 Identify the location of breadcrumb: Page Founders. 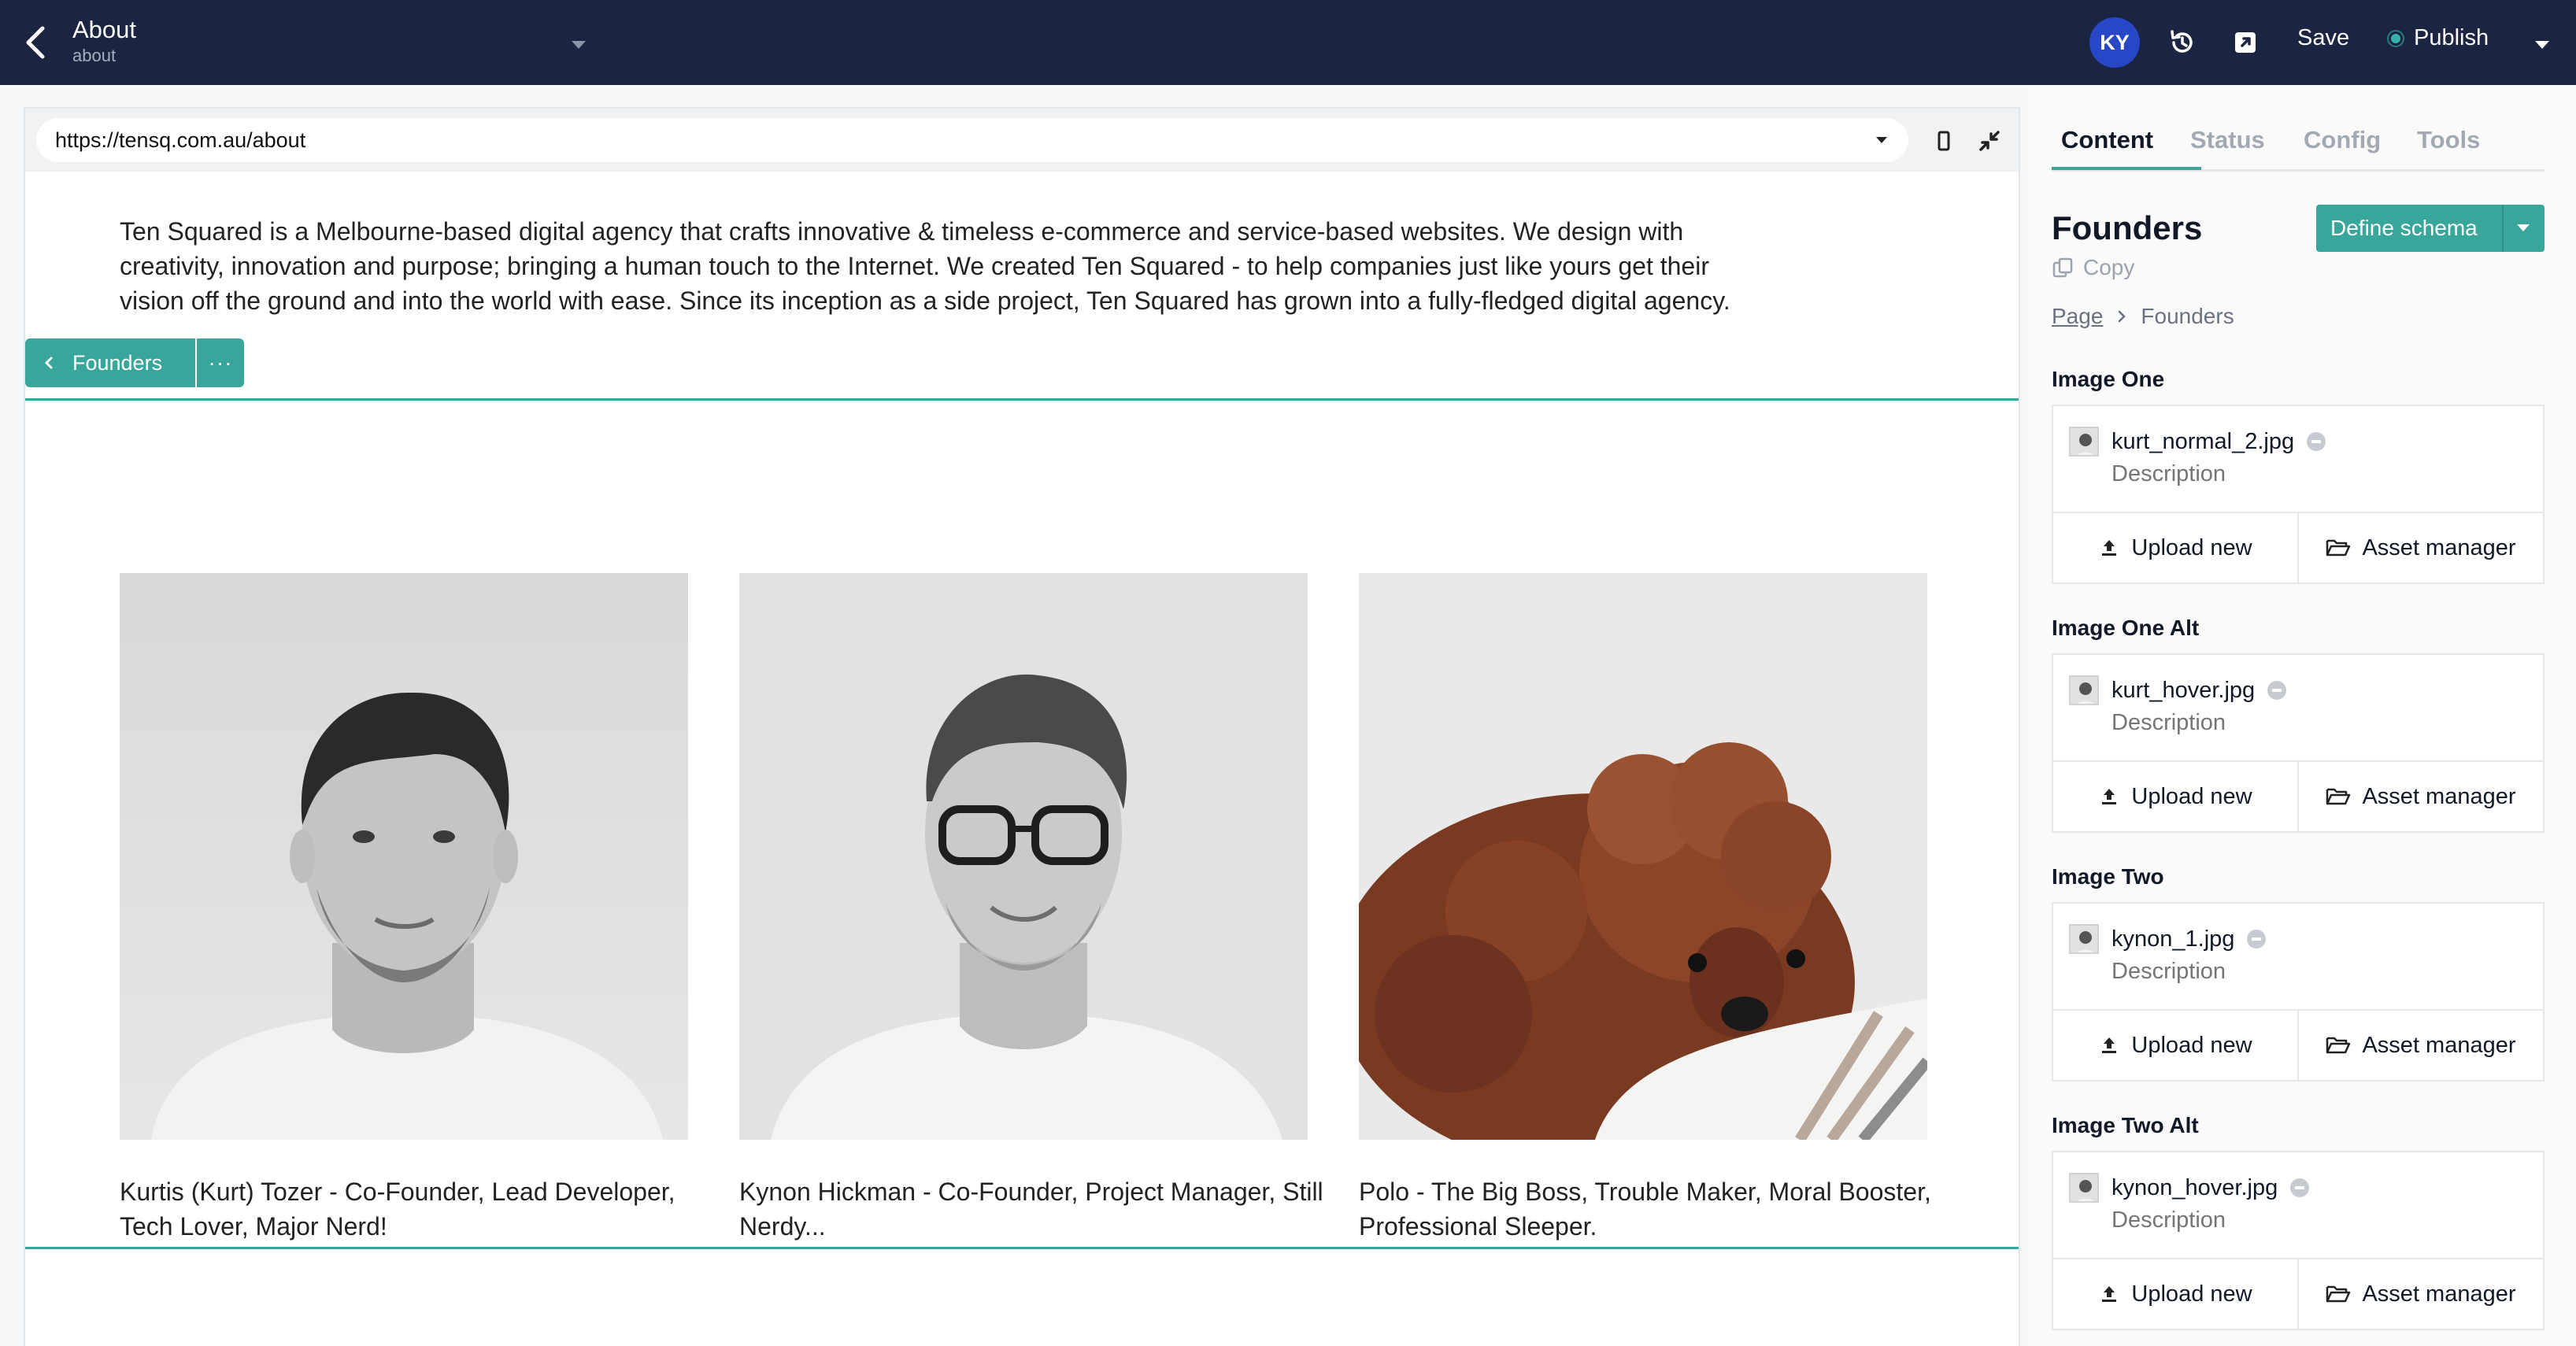
(2143, 316).